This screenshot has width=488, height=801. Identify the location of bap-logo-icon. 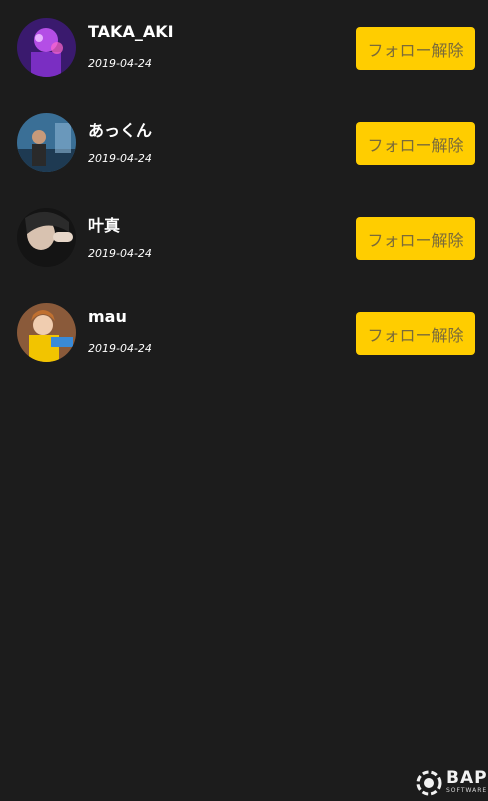
(429, 783).